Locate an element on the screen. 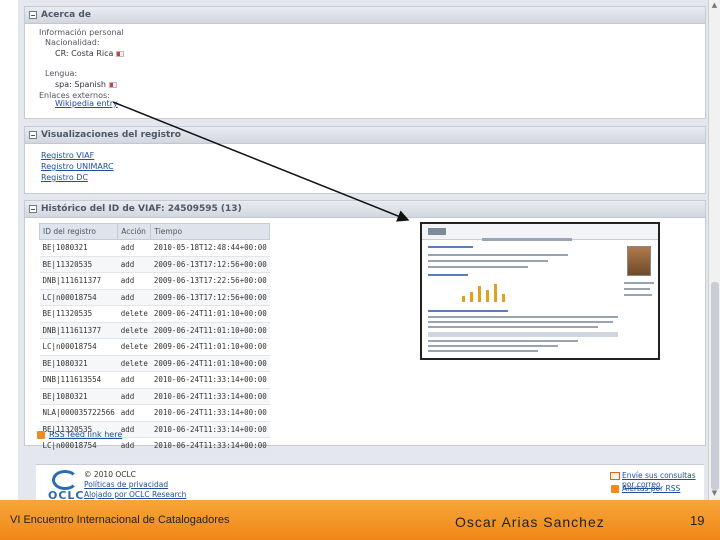 The height and width of the screenshot is (540, 720). about-header: Acerca de is located at coordinates (365, 15).